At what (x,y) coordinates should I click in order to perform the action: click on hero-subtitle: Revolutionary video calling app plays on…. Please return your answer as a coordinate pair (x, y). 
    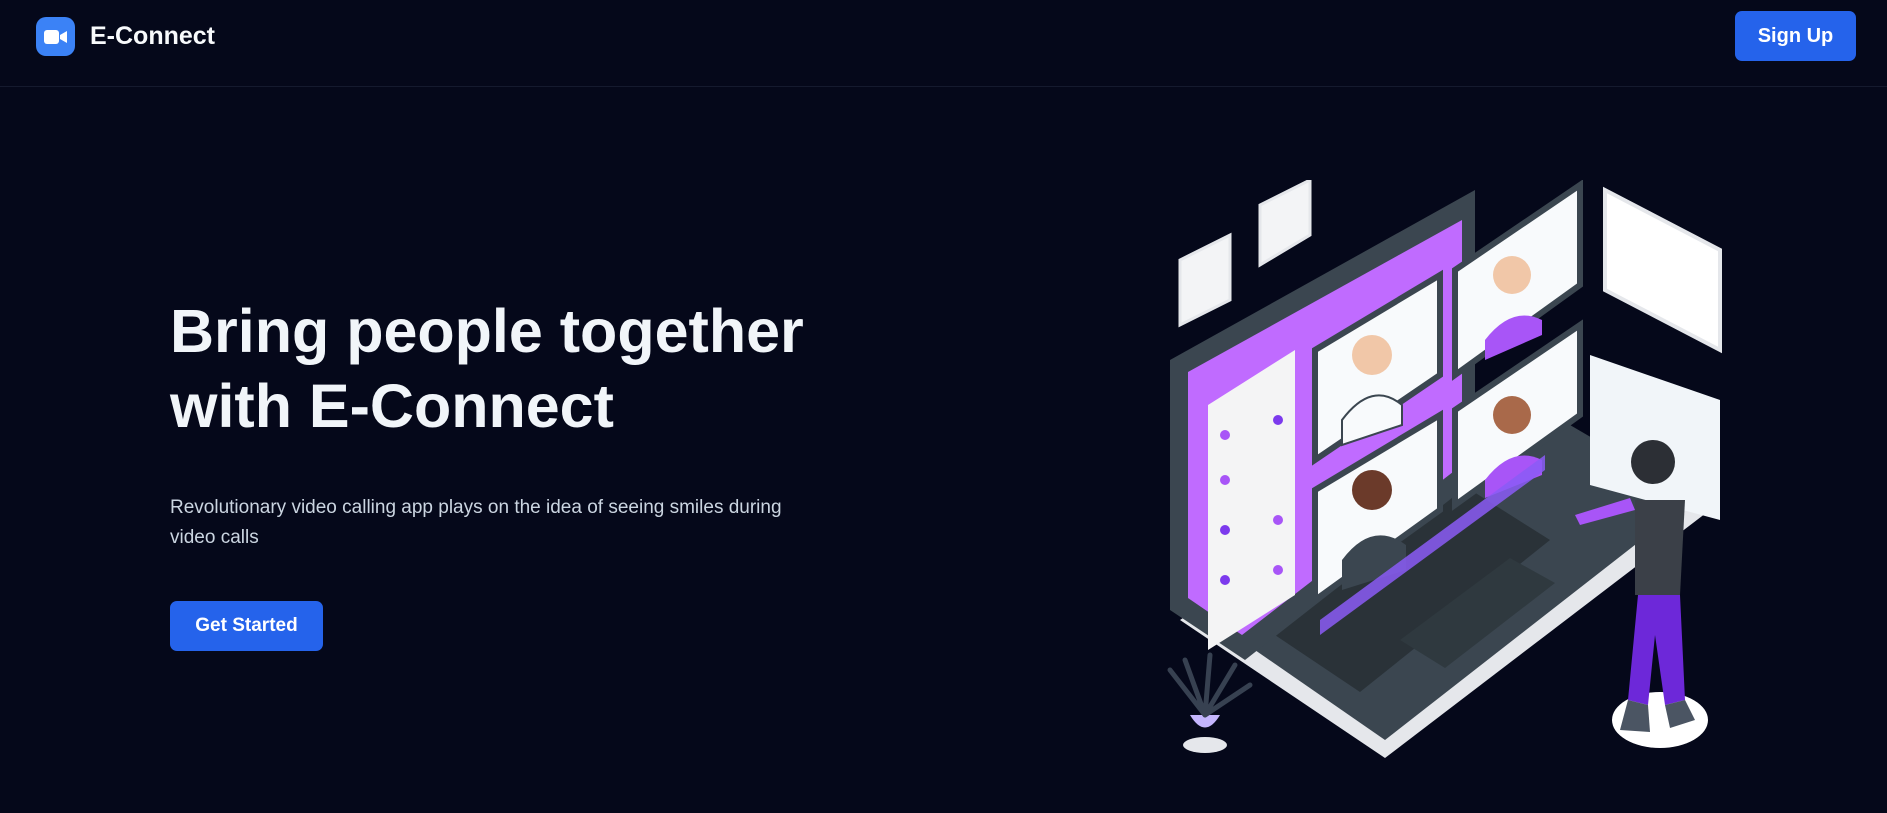
    Looking at the image, I should click on (476, 522).